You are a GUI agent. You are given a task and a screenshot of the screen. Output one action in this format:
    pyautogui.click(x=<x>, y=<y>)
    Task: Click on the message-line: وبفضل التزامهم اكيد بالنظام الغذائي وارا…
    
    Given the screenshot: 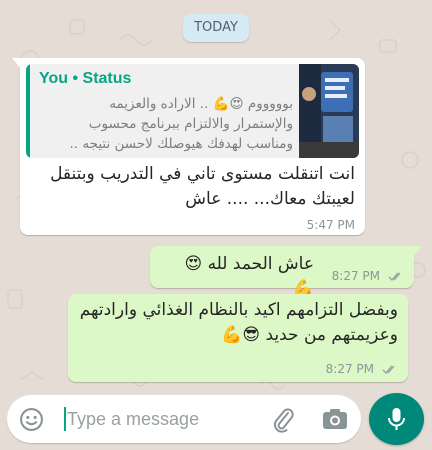 What is the action you would take?
    pyautogui.click(x=238, y=310)
    